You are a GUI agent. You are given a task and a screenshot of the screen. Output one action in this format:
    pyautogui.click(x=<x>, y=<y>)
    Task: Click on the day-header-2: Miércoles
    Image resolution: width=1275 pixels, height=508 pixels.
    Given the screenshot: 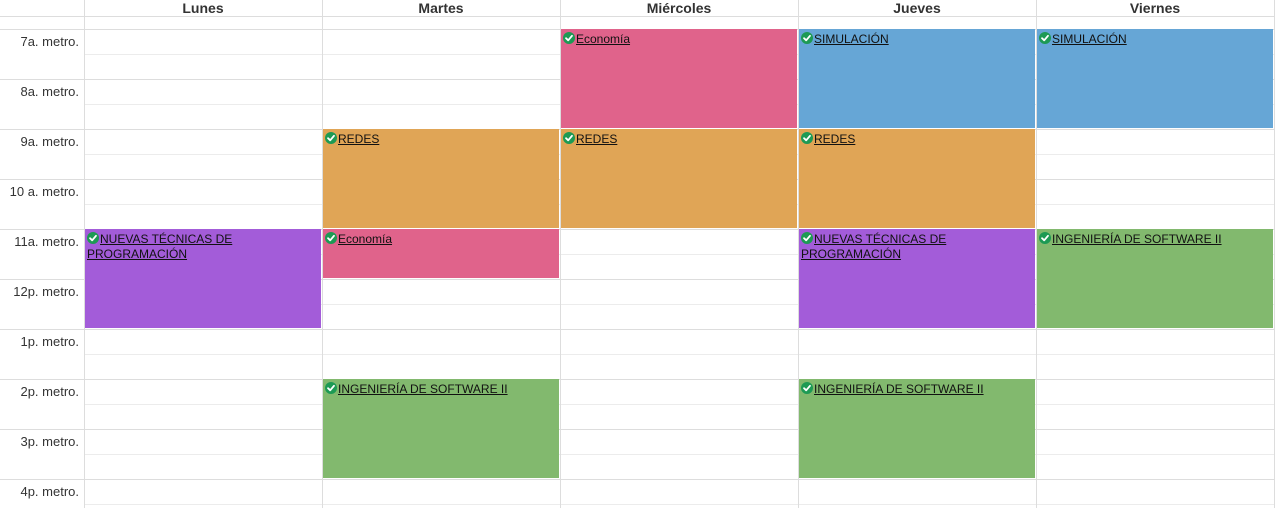 What is the action you would take?
    pyautogui.click(x=679, y=8)
    